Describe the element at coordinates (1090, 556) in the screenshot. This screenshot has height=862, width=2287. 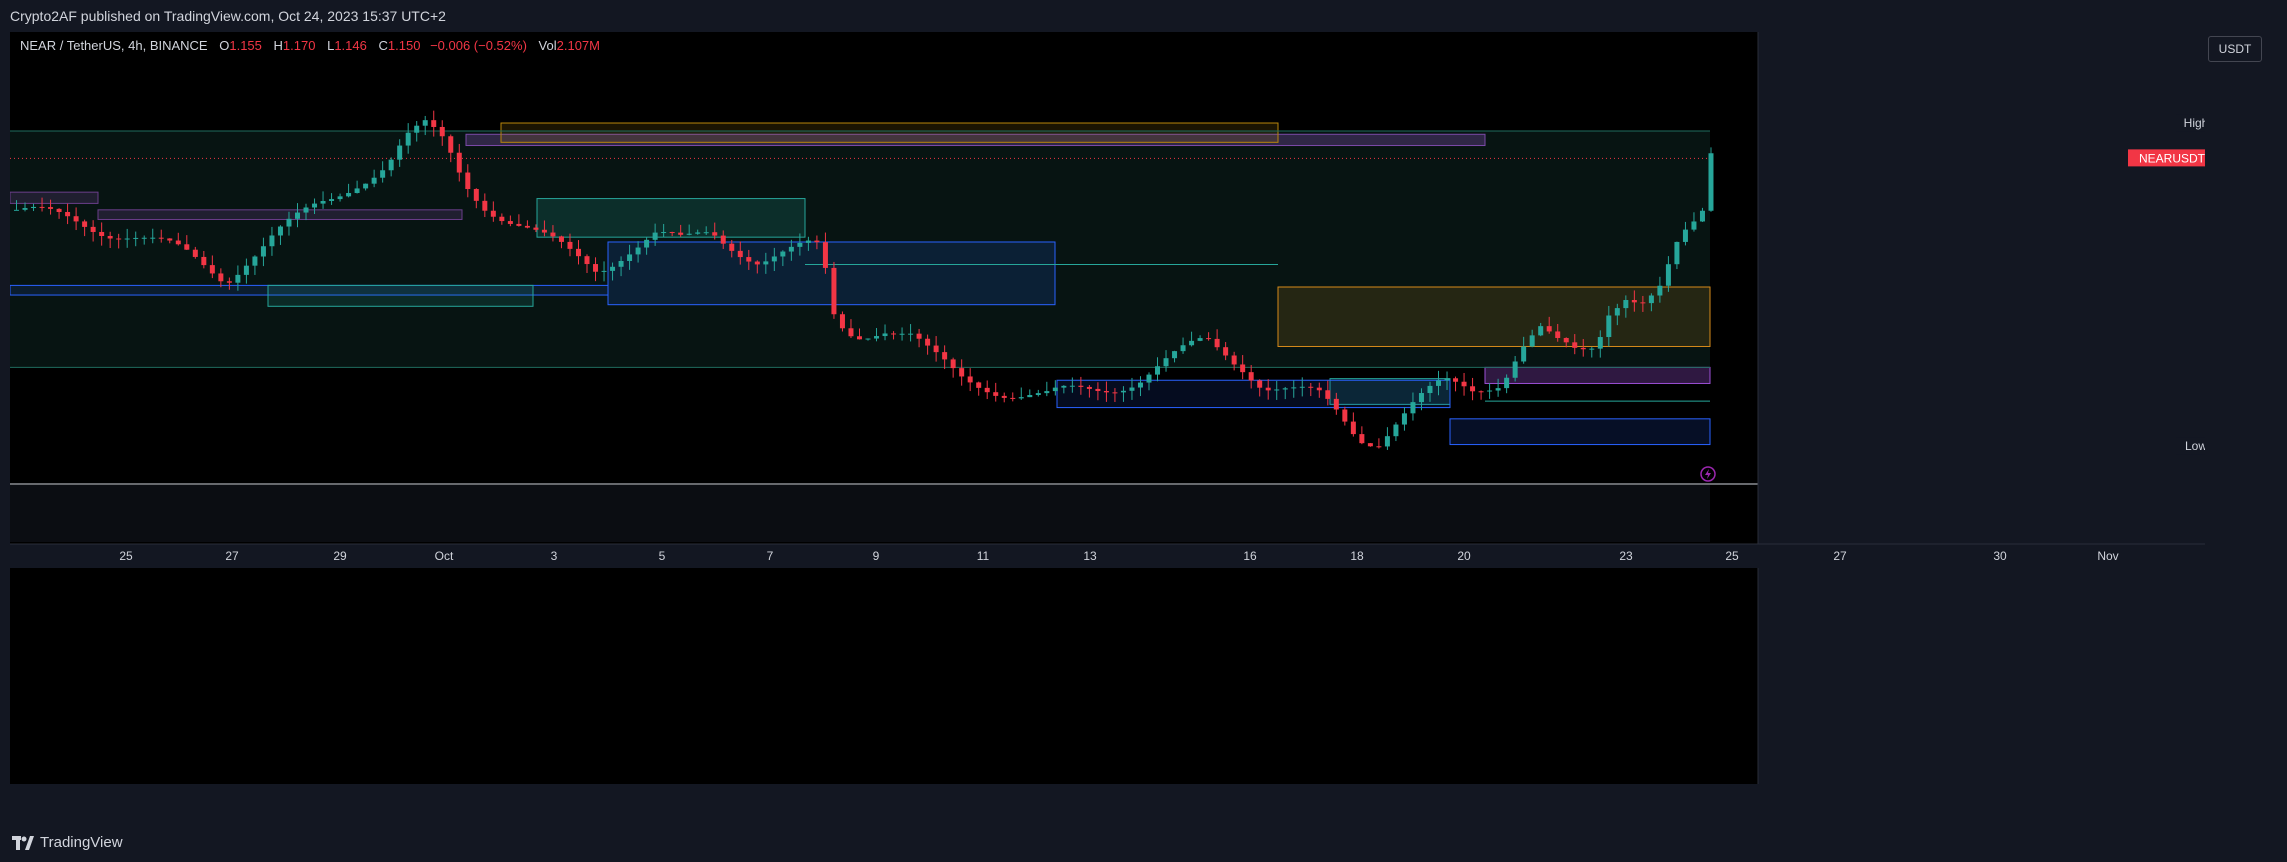
I see `x-tick-label: 13` at that location.